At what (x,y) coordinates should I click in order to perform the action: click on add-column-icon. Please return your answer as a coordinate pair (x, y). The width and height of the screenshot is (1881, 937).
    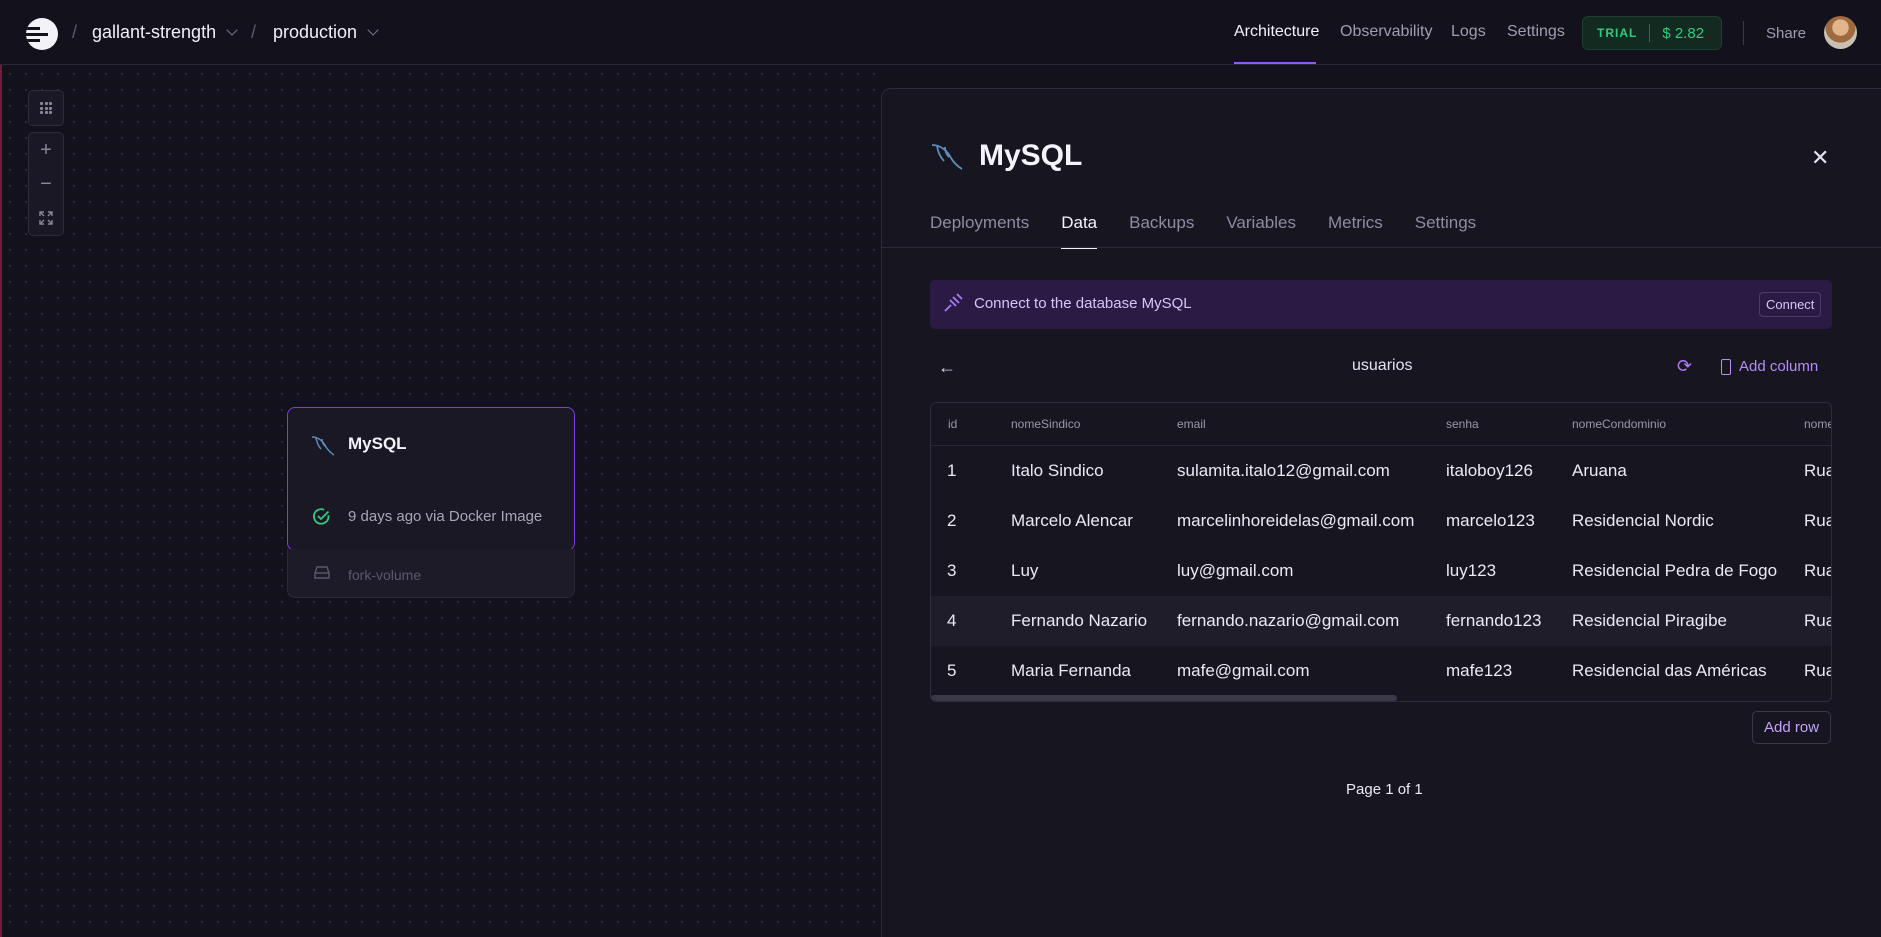
    Looking at the image, I should click on (1726, 366).